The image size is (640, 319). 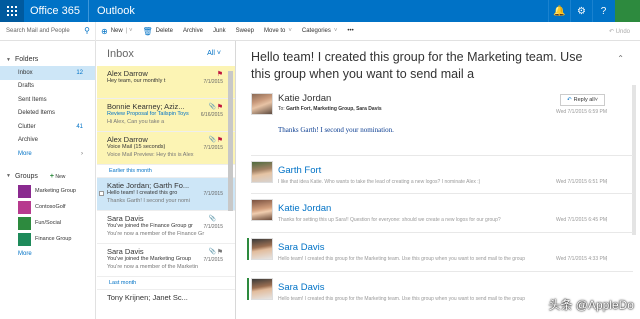 What do you see at coordinates (47, 59) in the screenshot?
I see `folders-header: ▼ Folders` at bounding box center [47, 59].